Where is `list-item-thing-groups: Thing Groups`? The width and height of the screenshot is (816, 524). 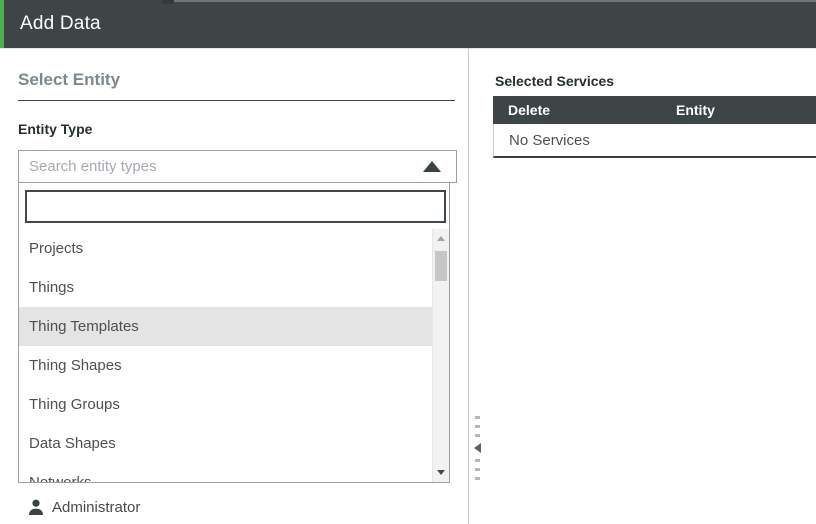 list-item-thing-groups: Thing Groups is located at coordinates (225, 404).